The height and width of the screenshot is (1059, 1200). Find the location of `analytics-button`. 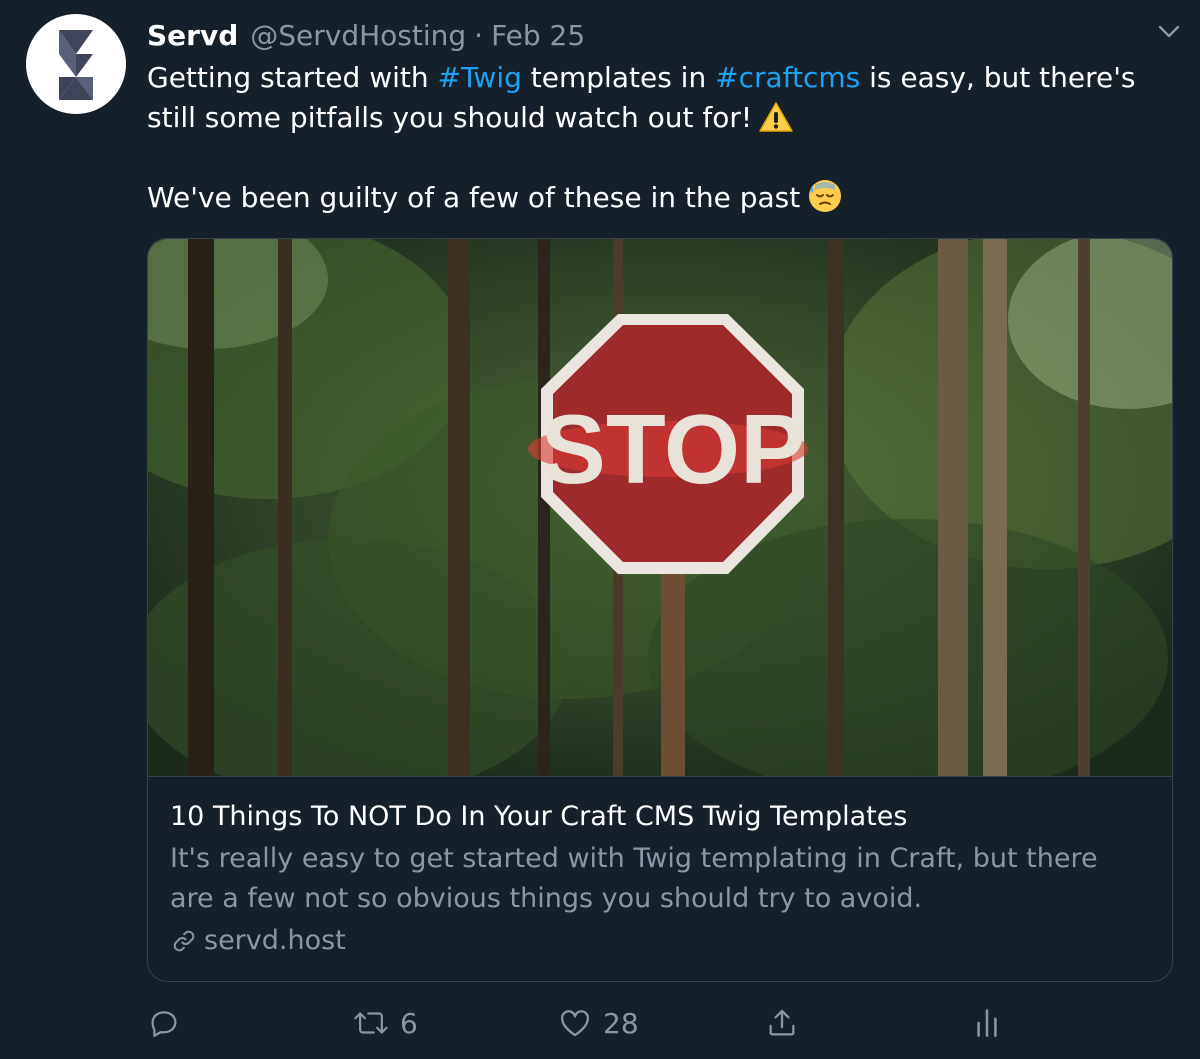

analytics-button is located at coordinates (987, 1023).